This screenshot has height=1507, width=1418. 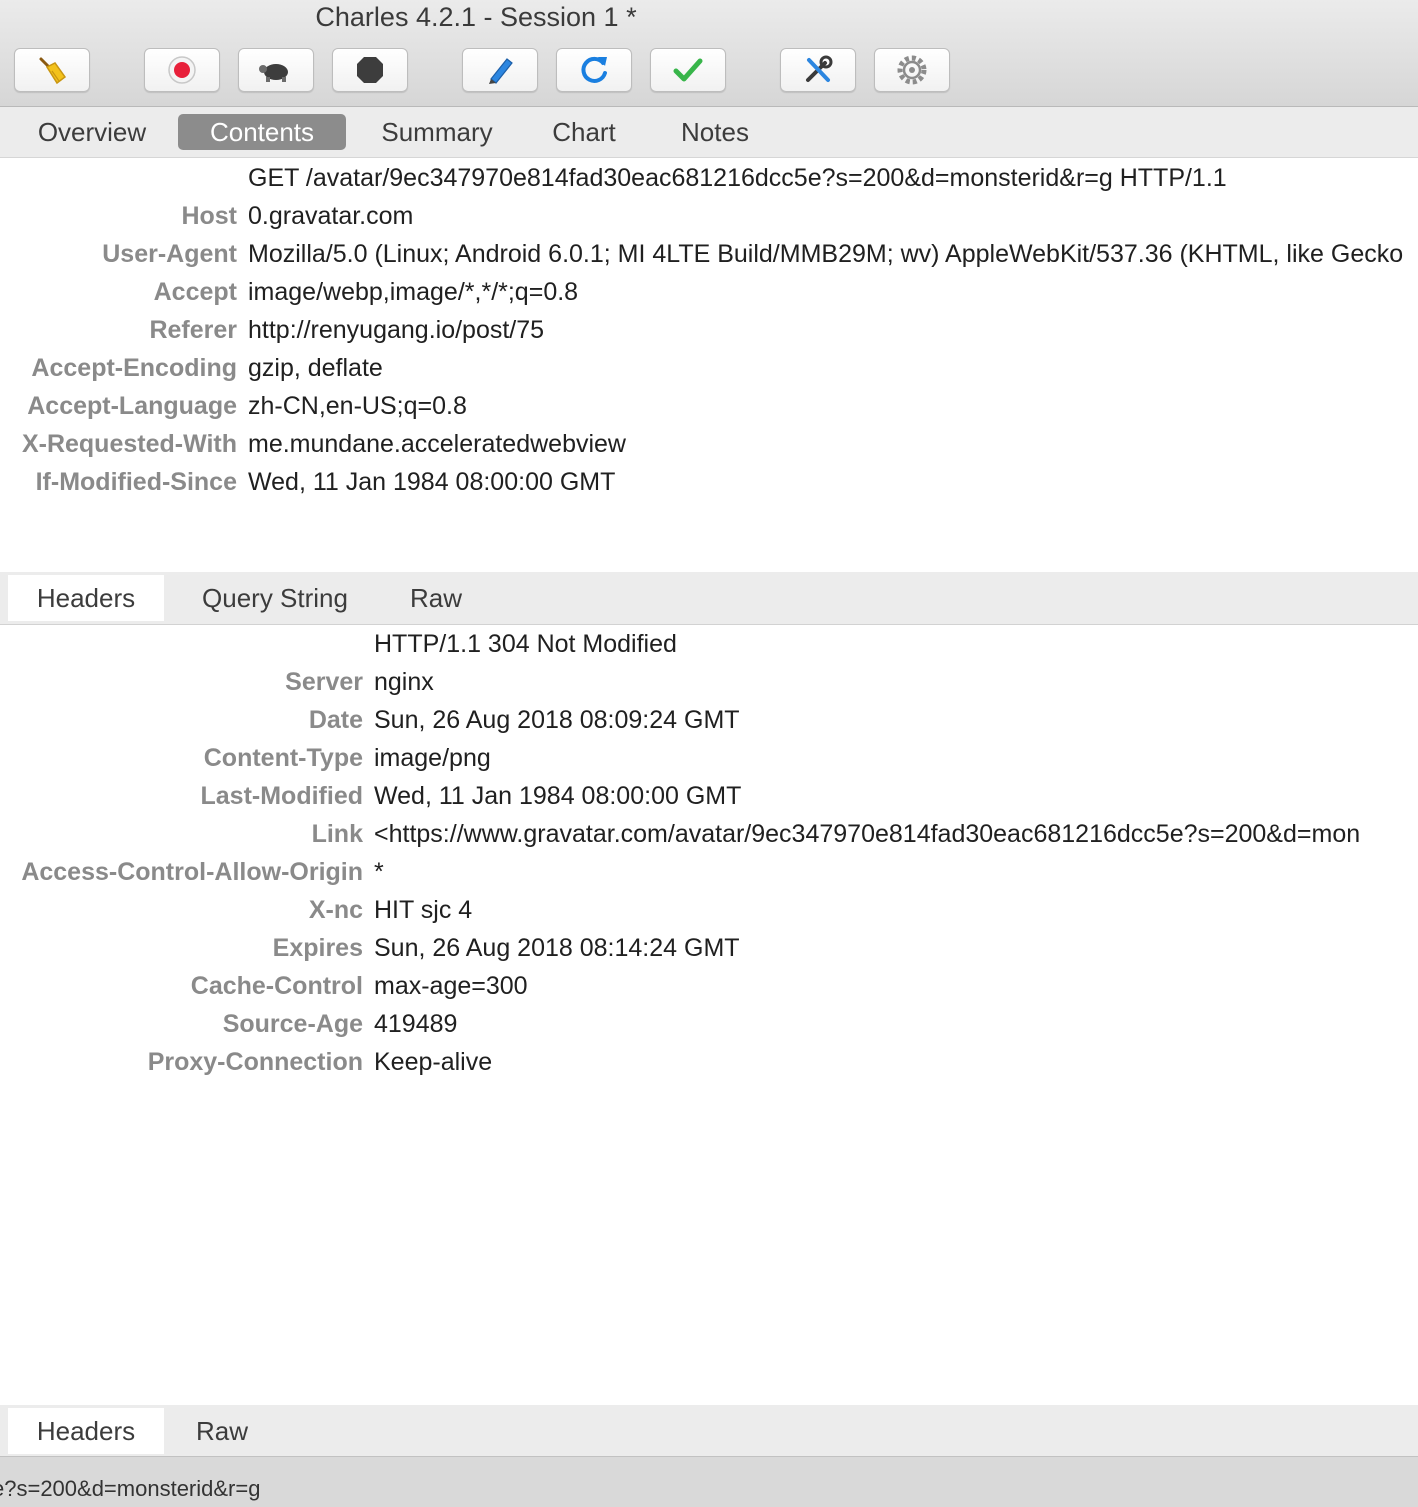 What do you see at coordinates (136, 482) in the screenshot?
I see `header-name: If-Modified-Since` at bounding box center [136, 482].